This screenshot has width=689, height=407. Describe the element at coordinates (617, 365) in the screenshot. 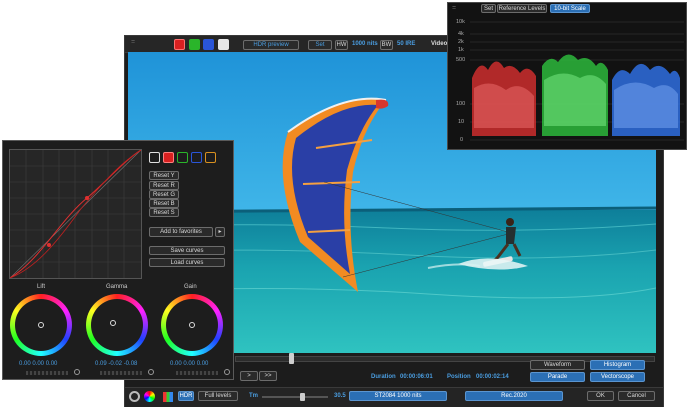

I see `histogram-button: Histogram` at that location.